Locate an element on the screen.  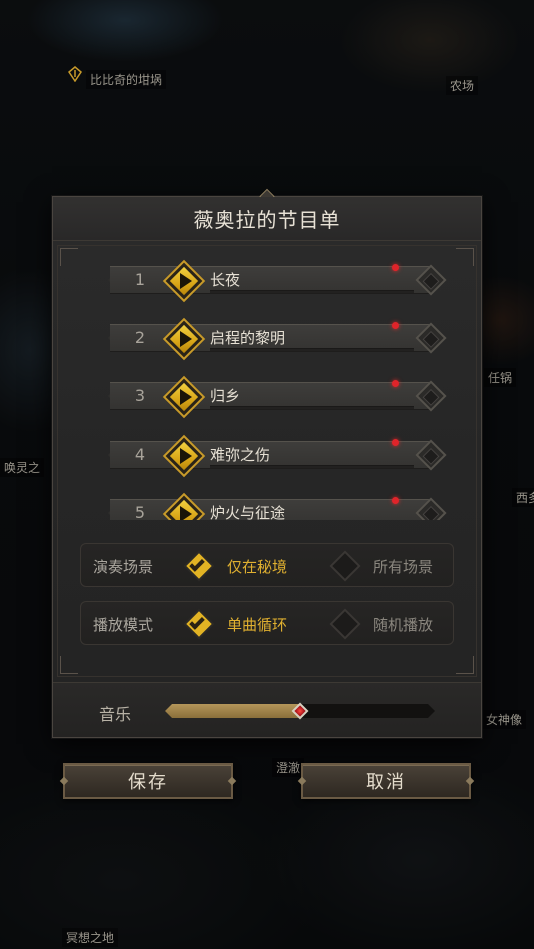
scene-choice-b-checkbox is located at coordinates (345, 566).